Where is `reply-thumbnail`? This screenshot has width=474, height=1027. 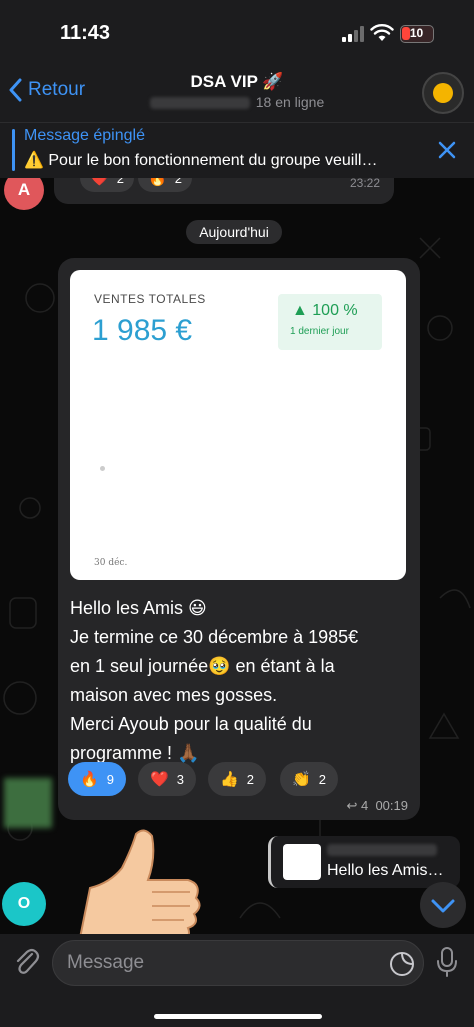 reply-thumbnail is located at coordinates (302, 862).